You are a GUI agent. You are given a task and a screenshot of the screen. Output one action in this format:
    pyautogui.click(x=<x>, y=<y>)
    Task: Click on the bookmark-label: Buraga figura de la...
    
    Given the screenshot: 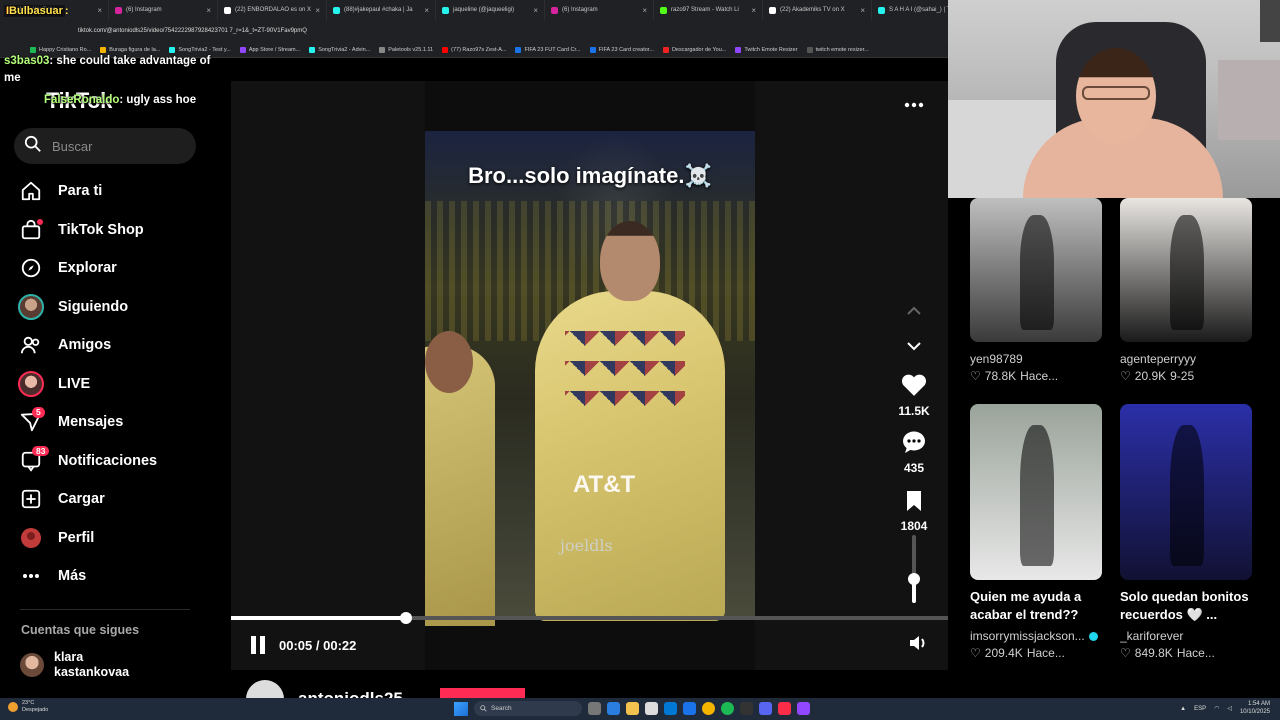 What is the action you would take?
    pyautogui.click(x=135, y=49)
    